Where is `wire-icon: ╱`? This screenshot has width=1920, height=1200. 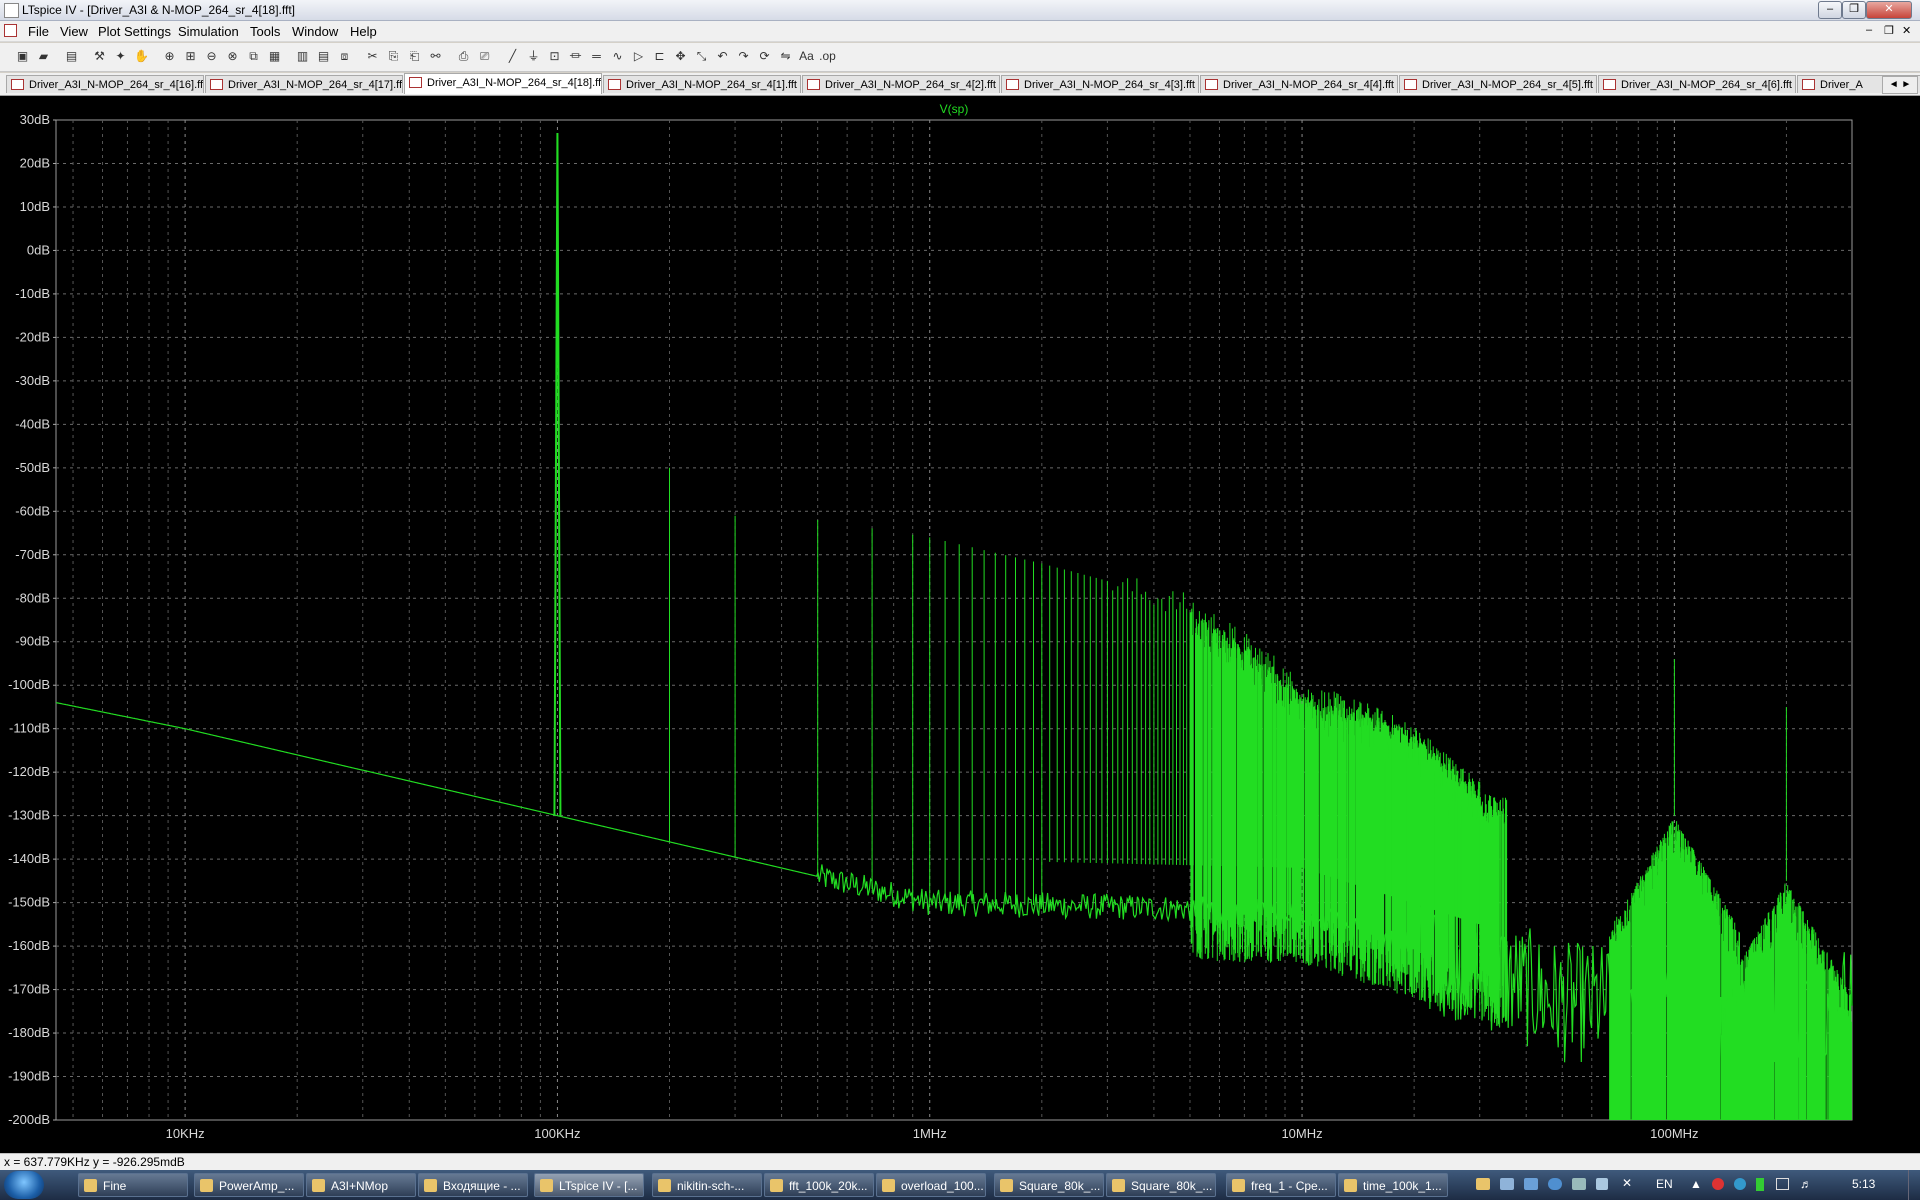
wire-icon: ╱ is located at coordinates (512, 56).